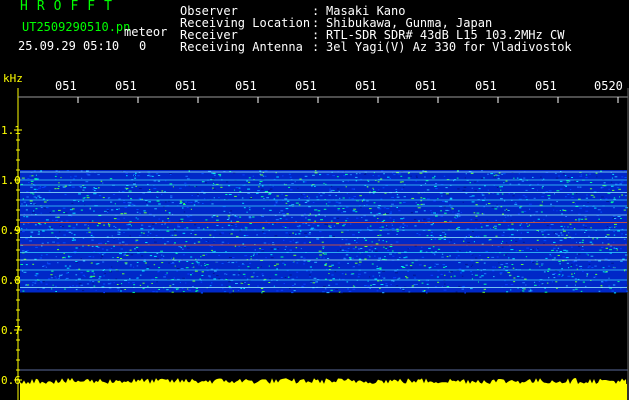 The width and height of the screenshot is (629, 400). I want to click on noise-floor-spikes, so click(323, 389).